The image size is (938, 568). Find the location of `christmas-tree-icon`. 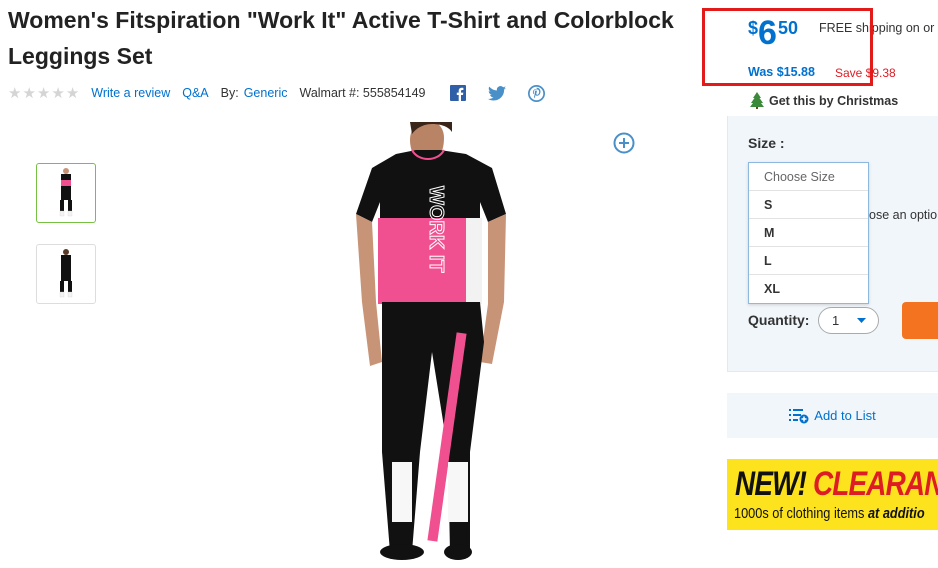

christmas-tree-icon is located at coordinates (757, 100).